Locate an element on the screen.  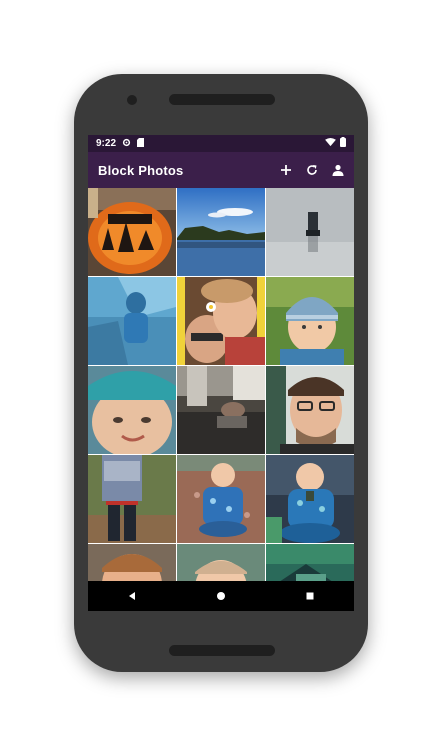
add-icon is located at coordinates (286, 170).